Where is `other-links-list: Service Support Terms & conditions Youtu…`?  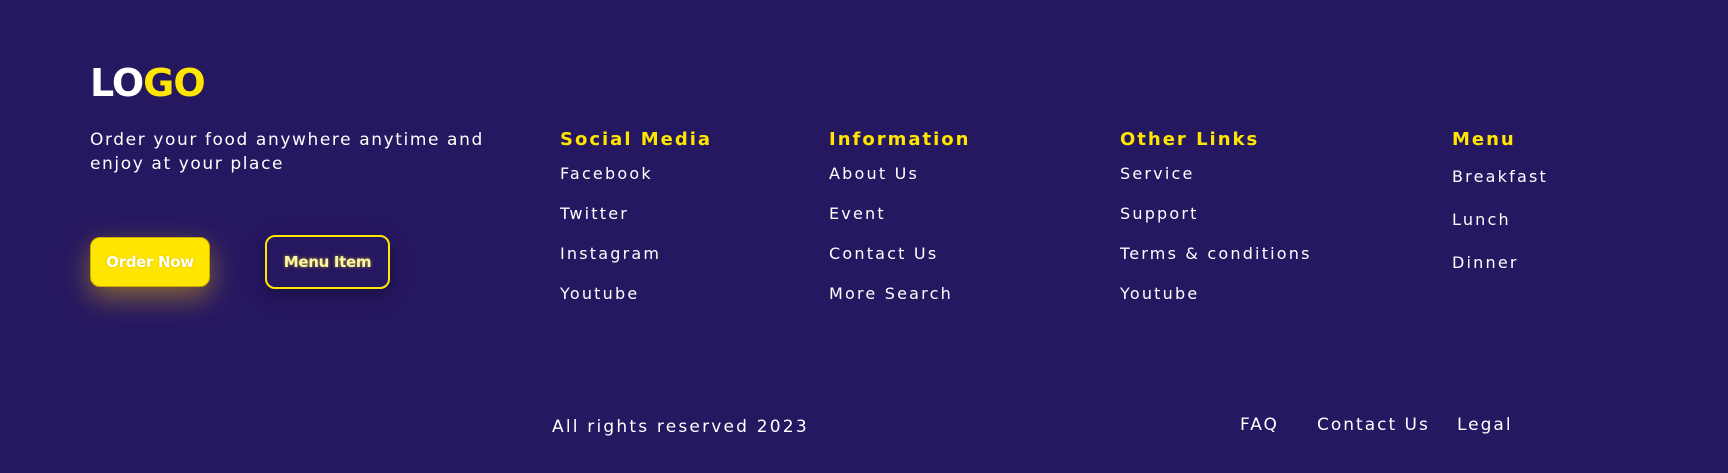
other-links-list: Service Support Terms & conditions Youtu… is located at coordinates (1216, 234).